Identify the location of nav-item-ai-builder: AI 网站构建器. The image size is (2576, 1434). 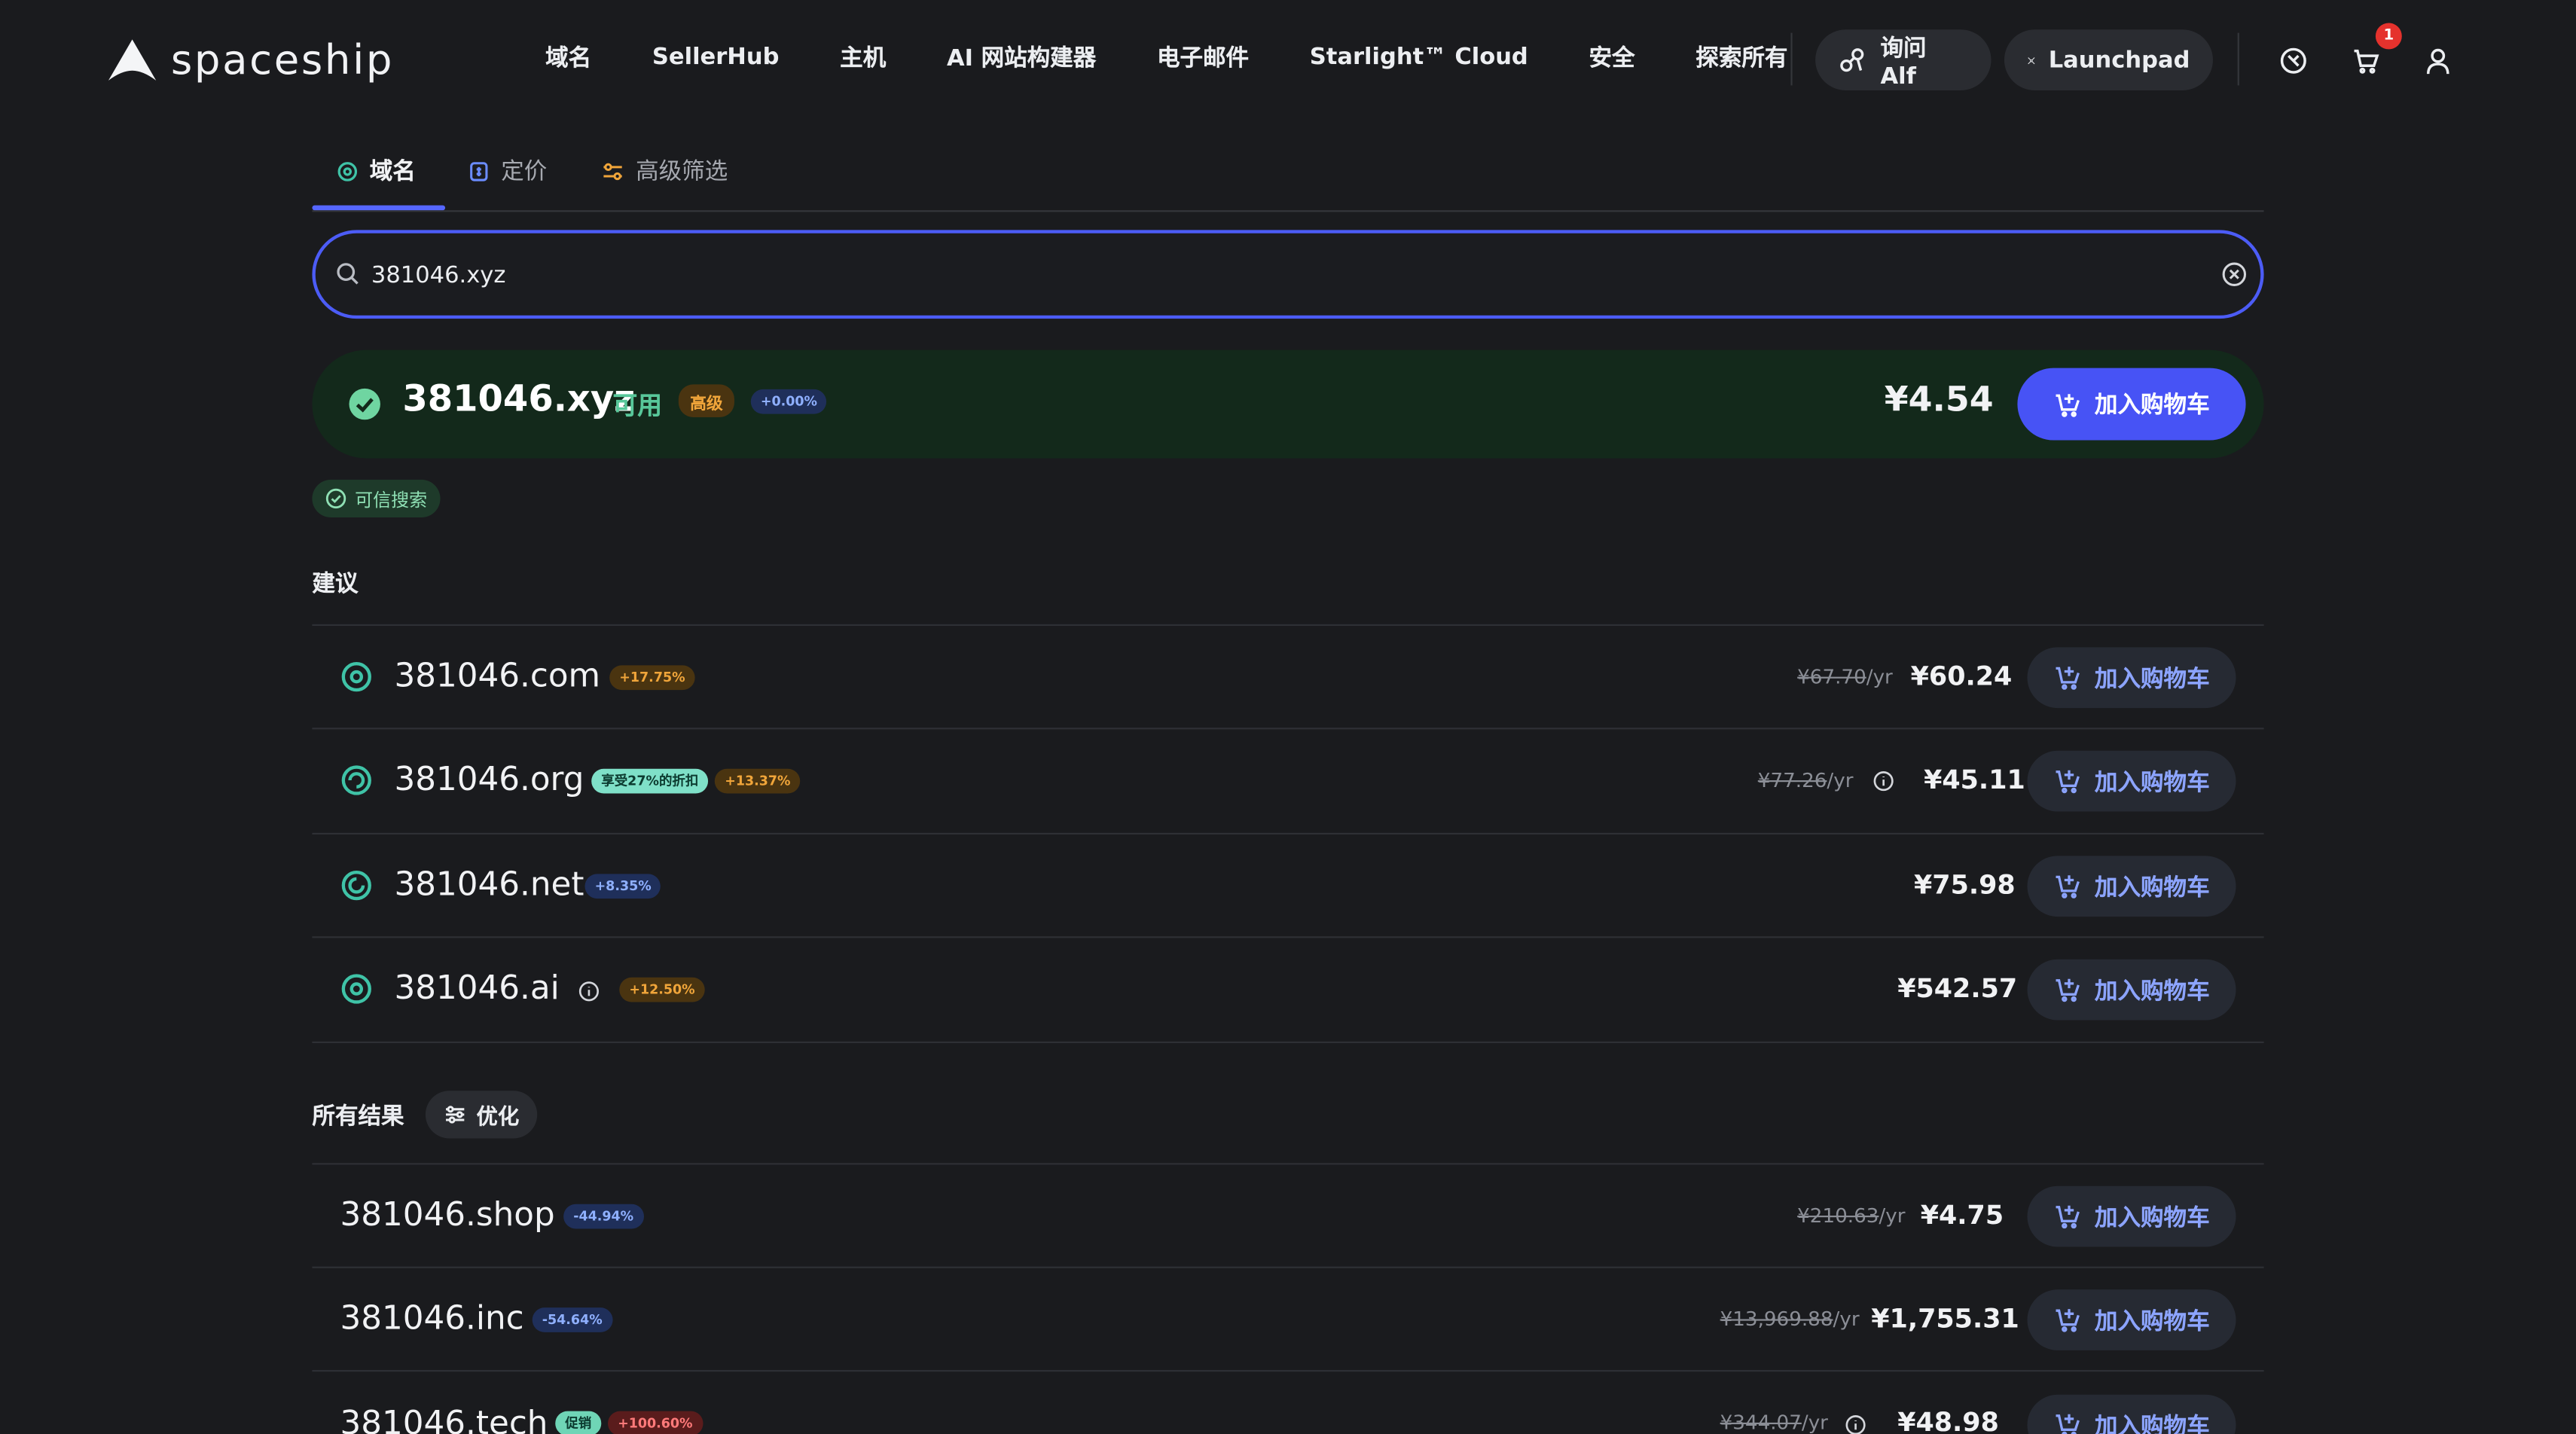
(1022, 58).